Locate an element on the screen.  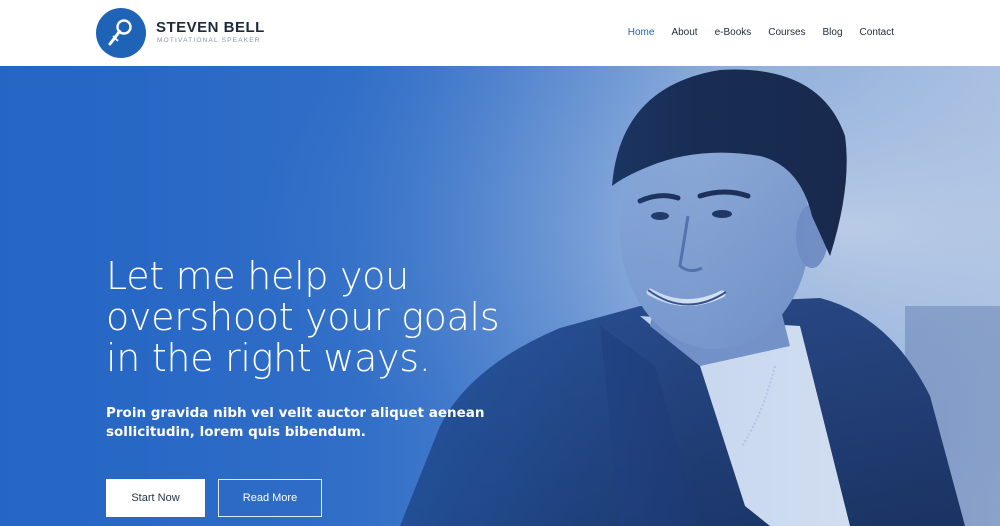
main-nav: Home About e-Books Courses Blog Contact is located at coordinates (752, 32).